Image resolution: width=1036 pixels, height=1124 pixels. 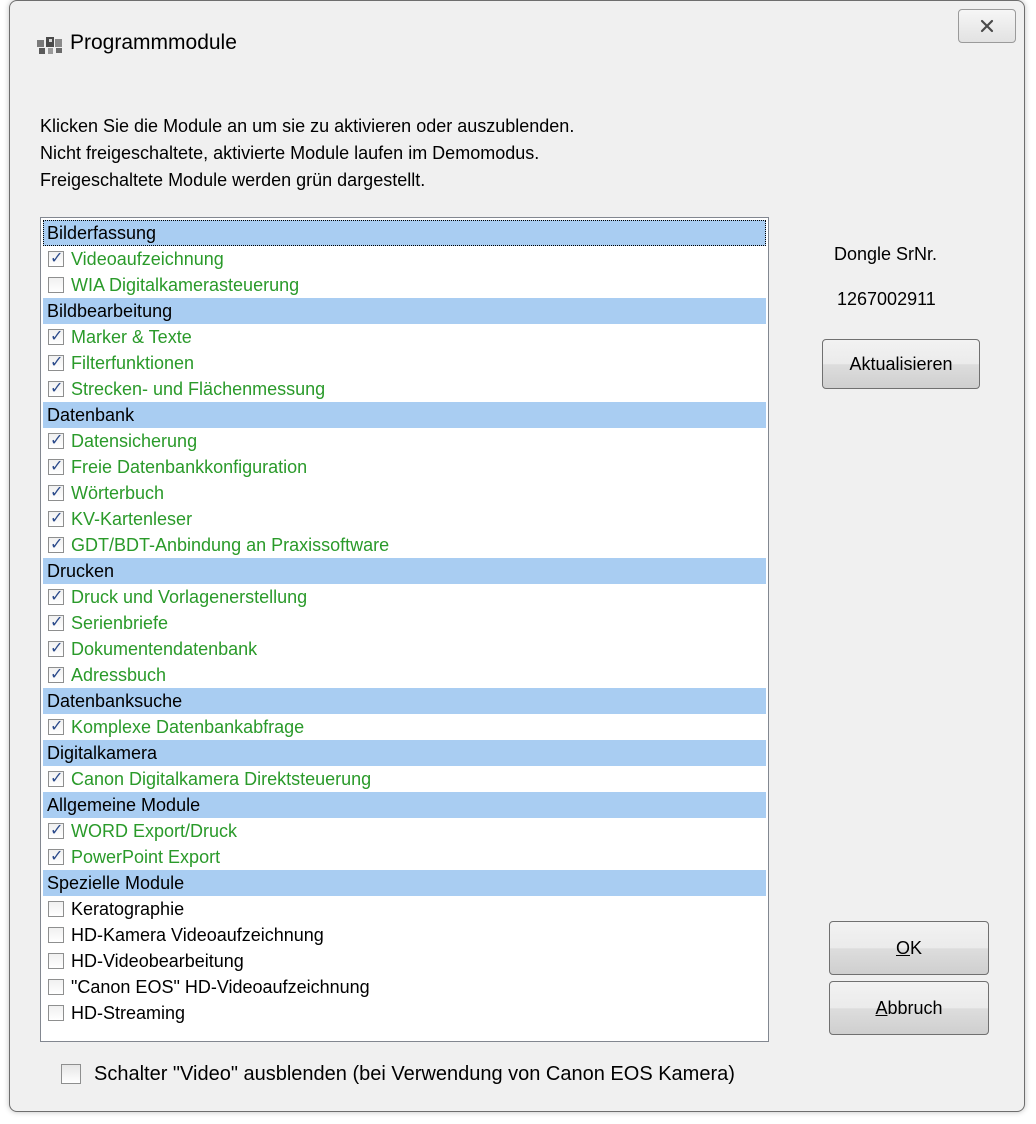 I want to click on close-button, so click(x=987, y=26).